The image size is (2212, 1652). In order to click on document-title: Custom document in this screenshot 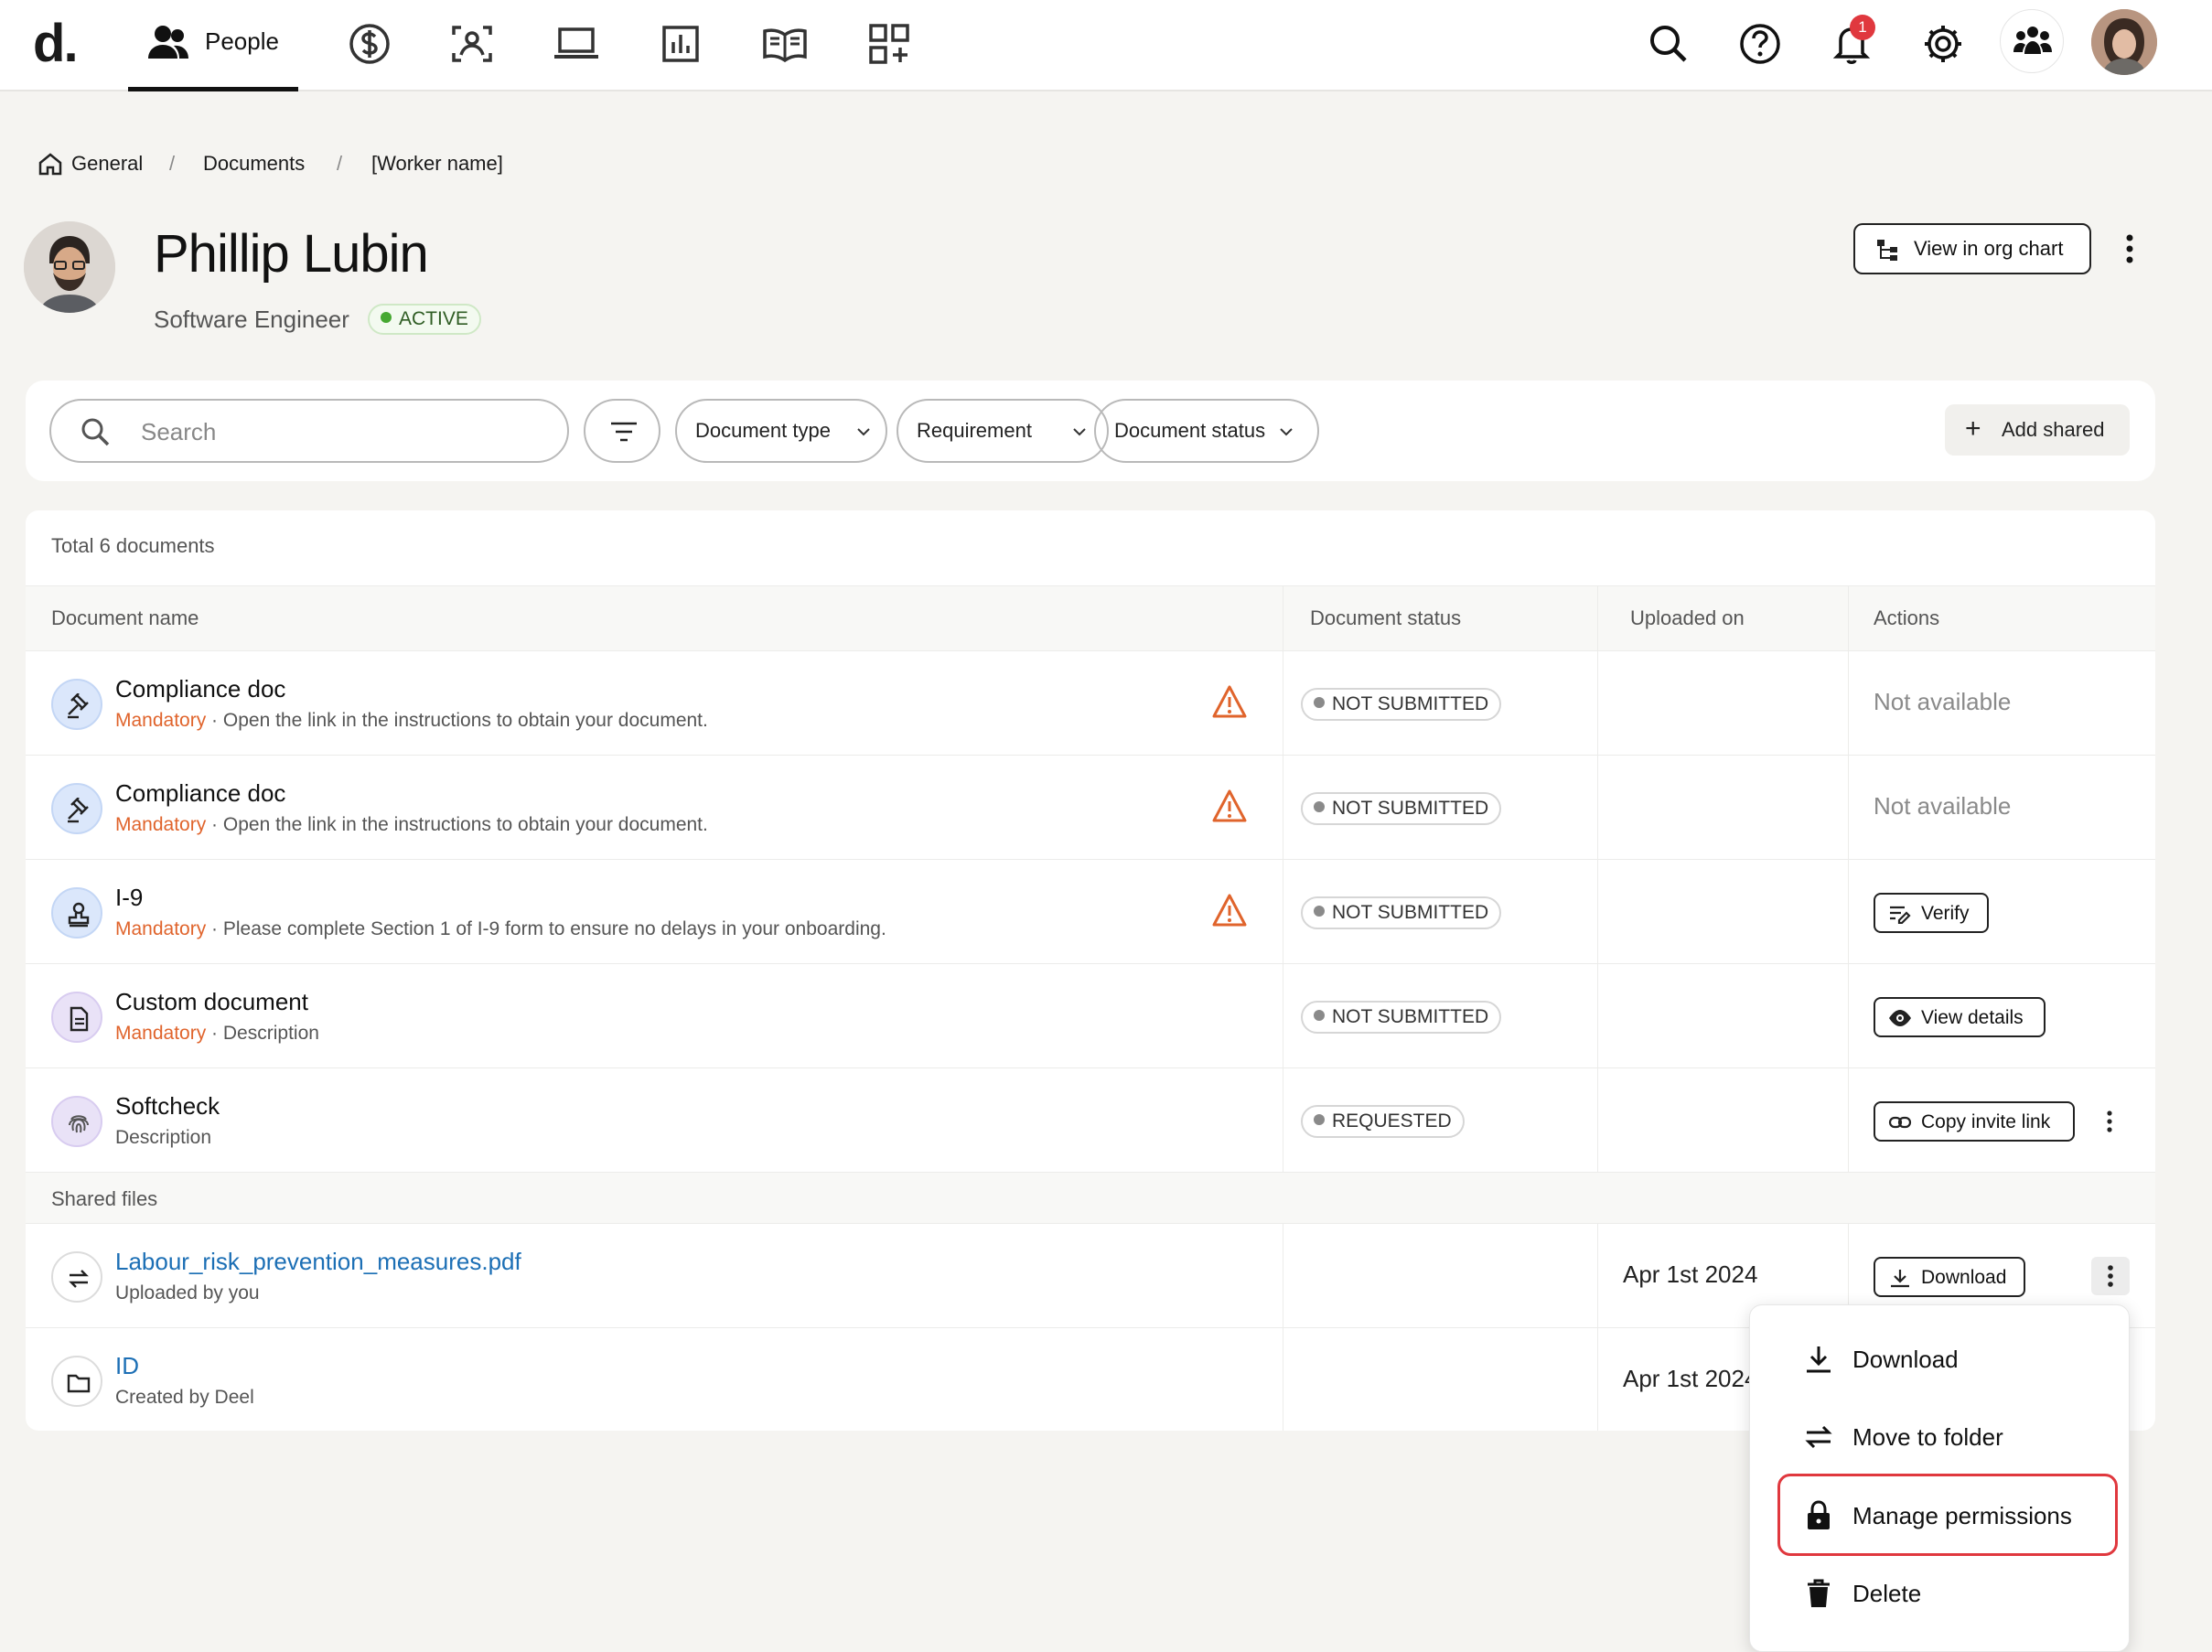, I will do `click(211, 1002)`.